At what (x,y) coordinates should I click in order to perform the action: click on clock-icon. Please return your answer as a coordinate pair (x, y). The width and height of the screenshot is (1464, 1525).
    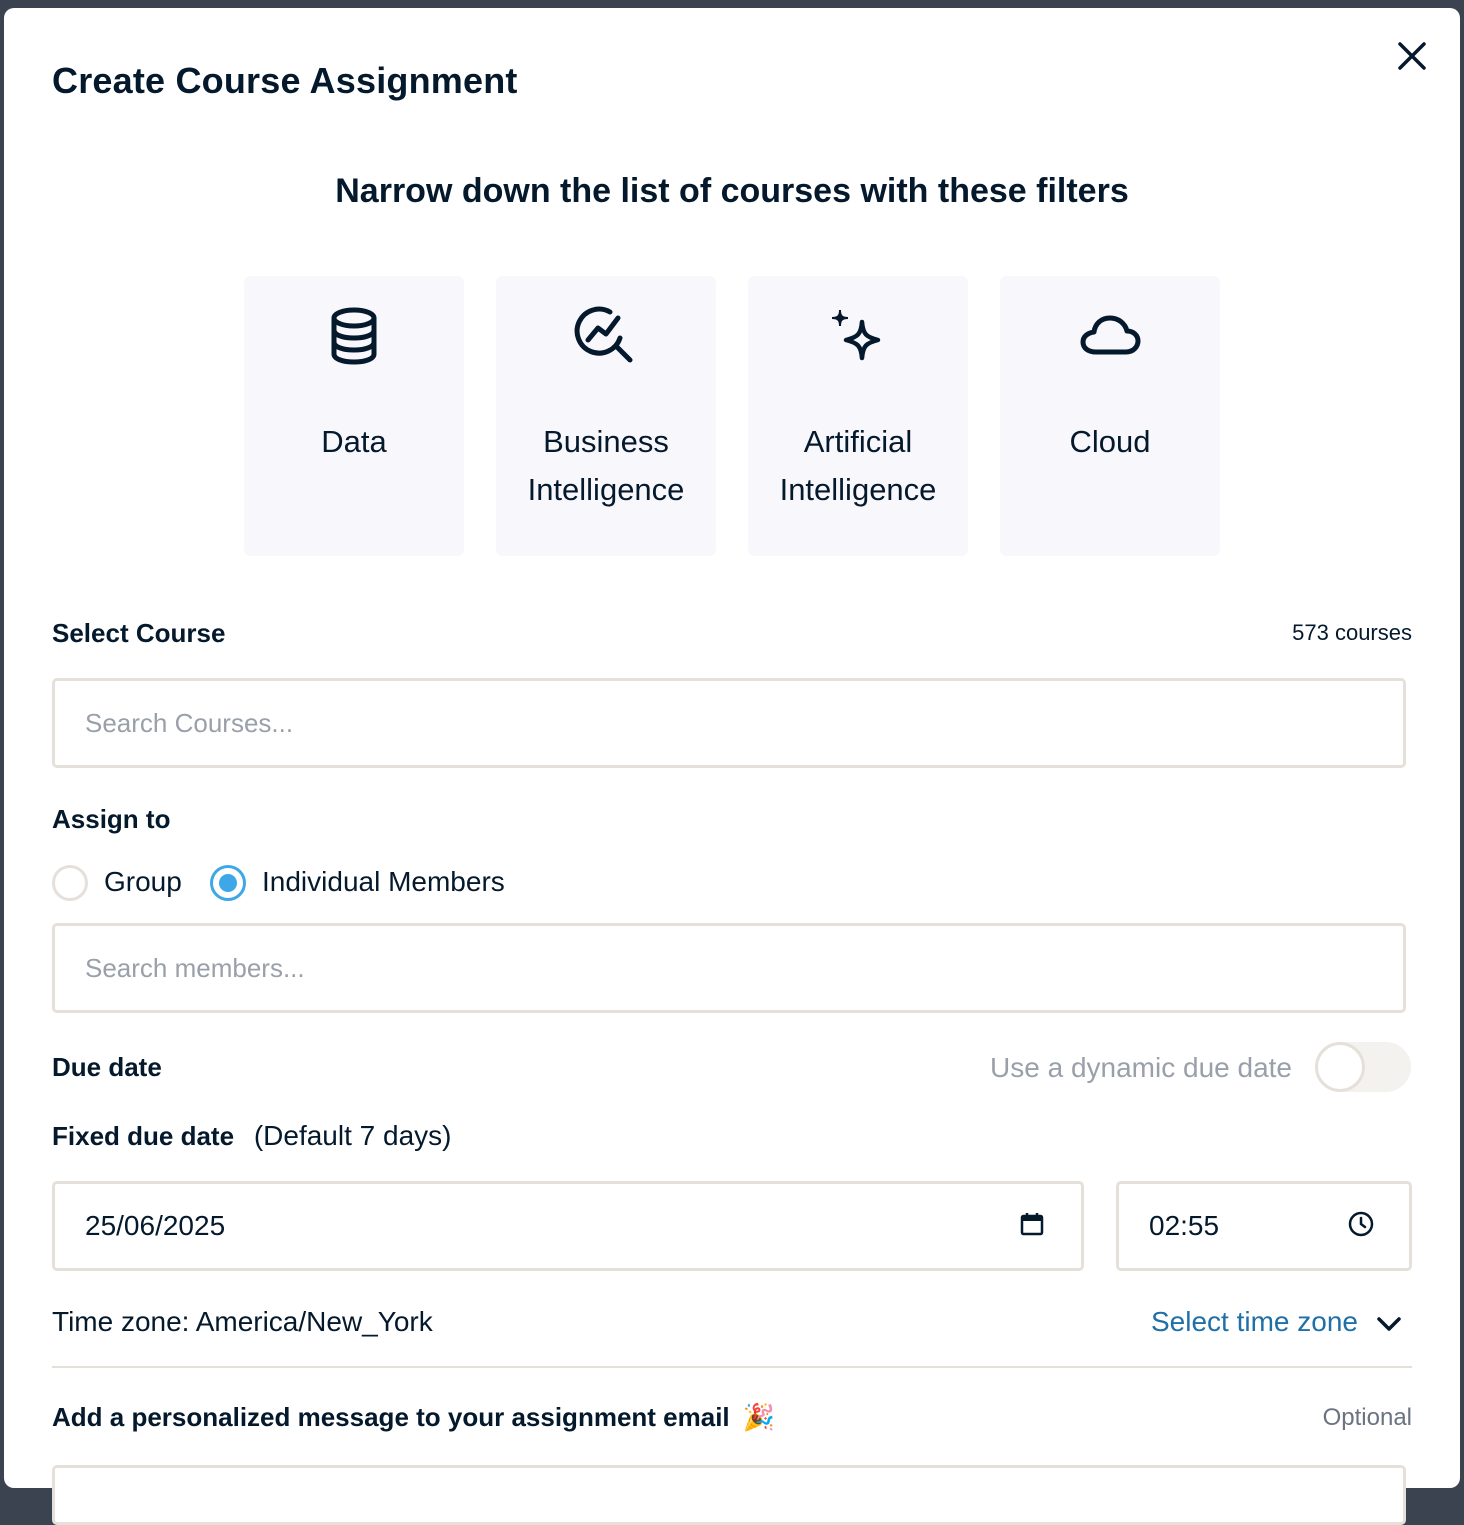
    Looking at the image, I should click on (1361, 1226).